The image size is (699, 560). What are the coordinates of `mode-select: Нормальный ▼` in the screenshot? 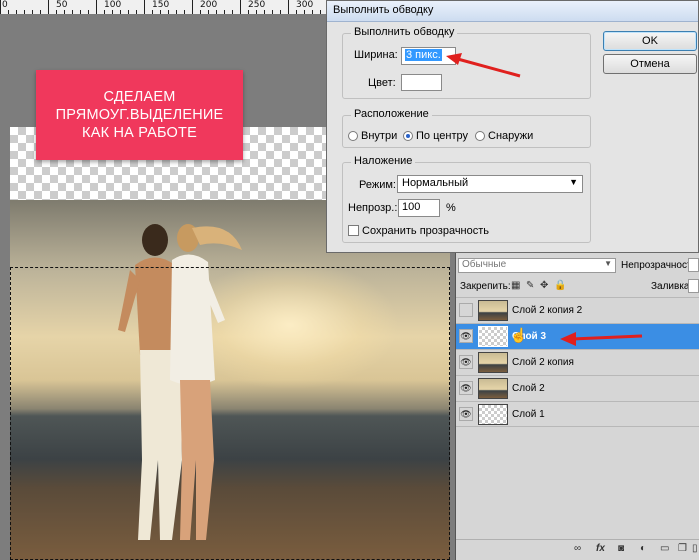 It's located at (490, 184).